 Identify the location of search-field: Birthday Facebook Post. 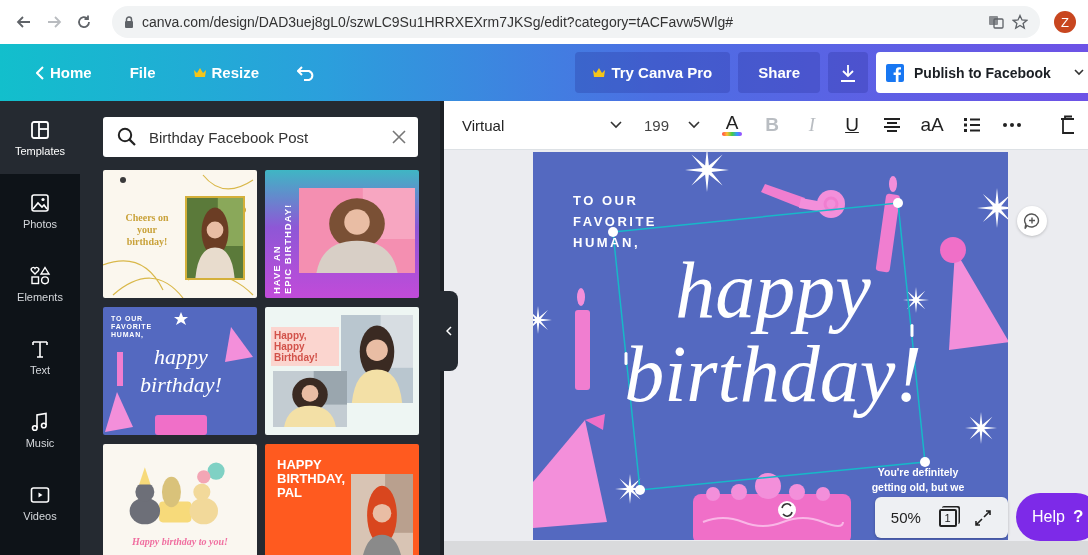
(260, 137).